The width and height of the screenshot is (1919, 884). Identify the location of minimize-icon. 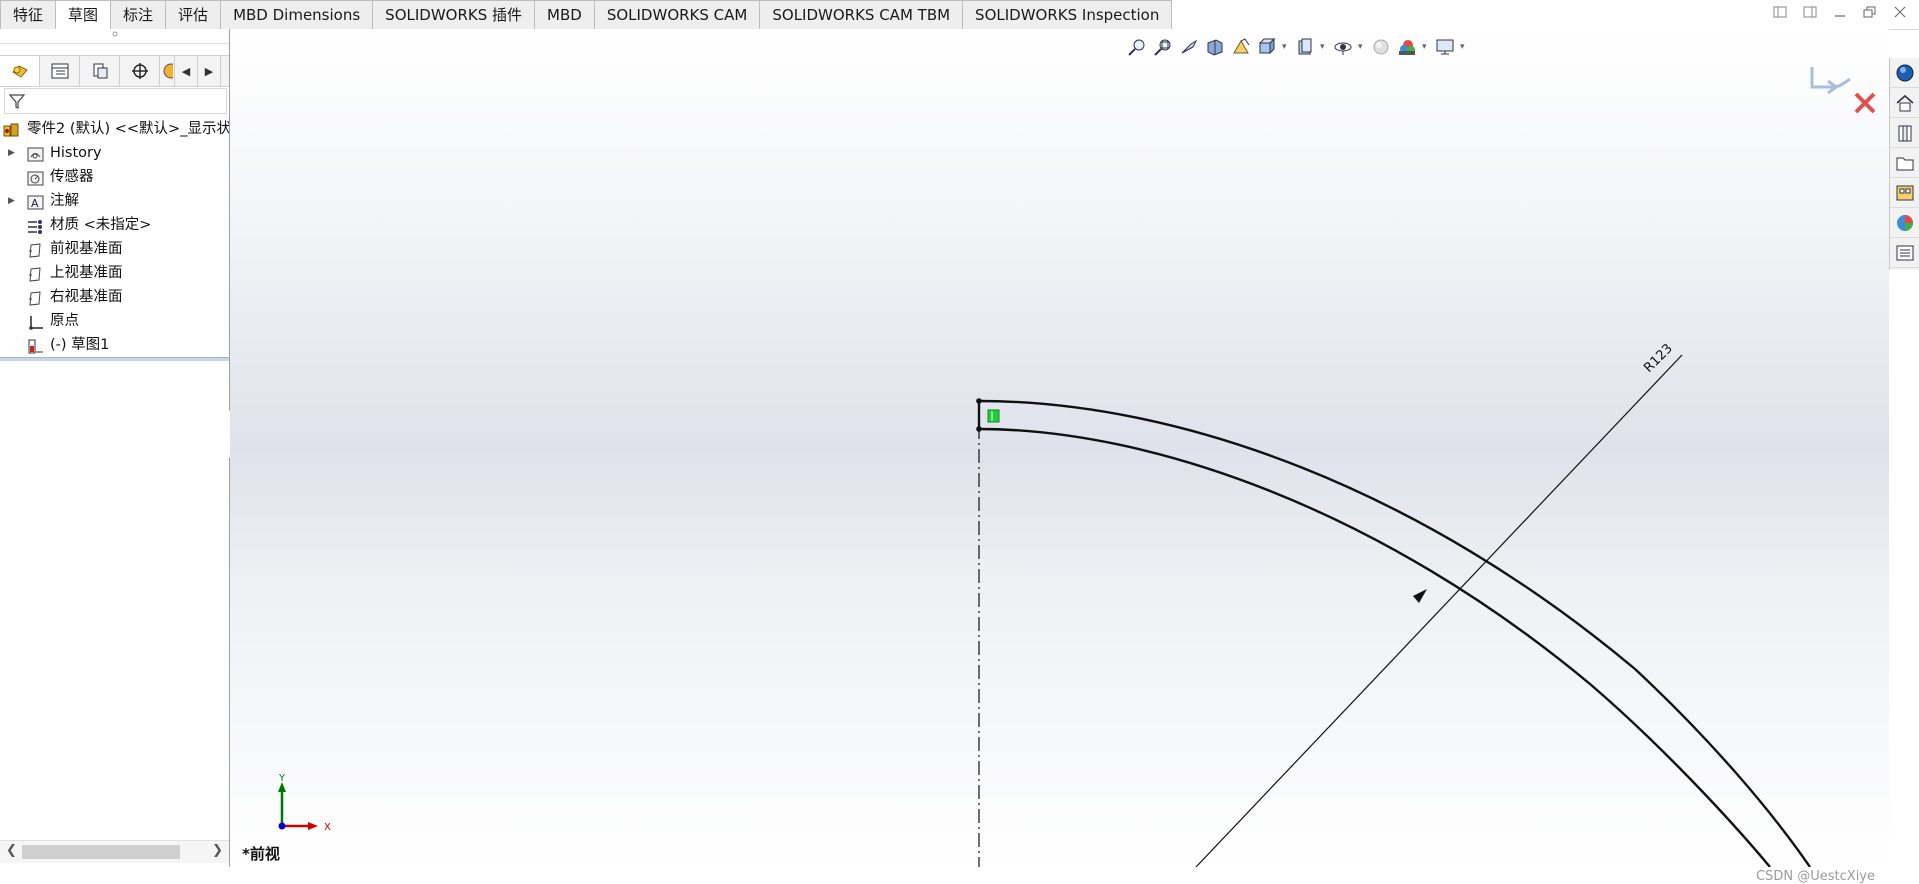
(1840, 14).